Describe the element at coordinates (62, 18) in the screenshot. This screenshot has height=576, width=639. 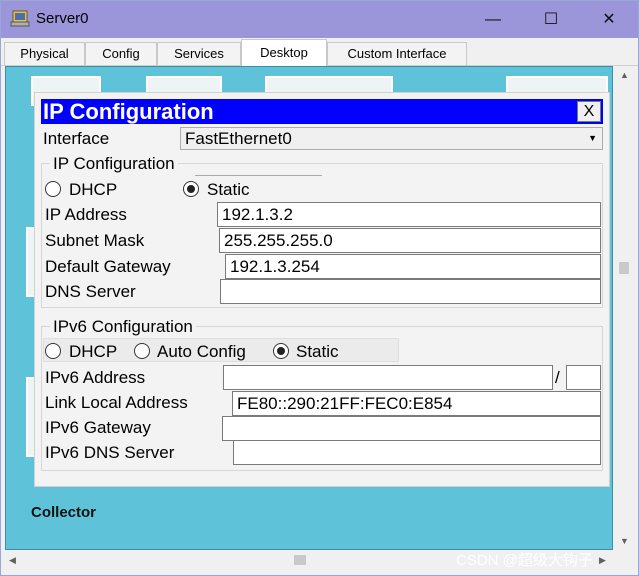
I see `window-title: Server0` at that location.